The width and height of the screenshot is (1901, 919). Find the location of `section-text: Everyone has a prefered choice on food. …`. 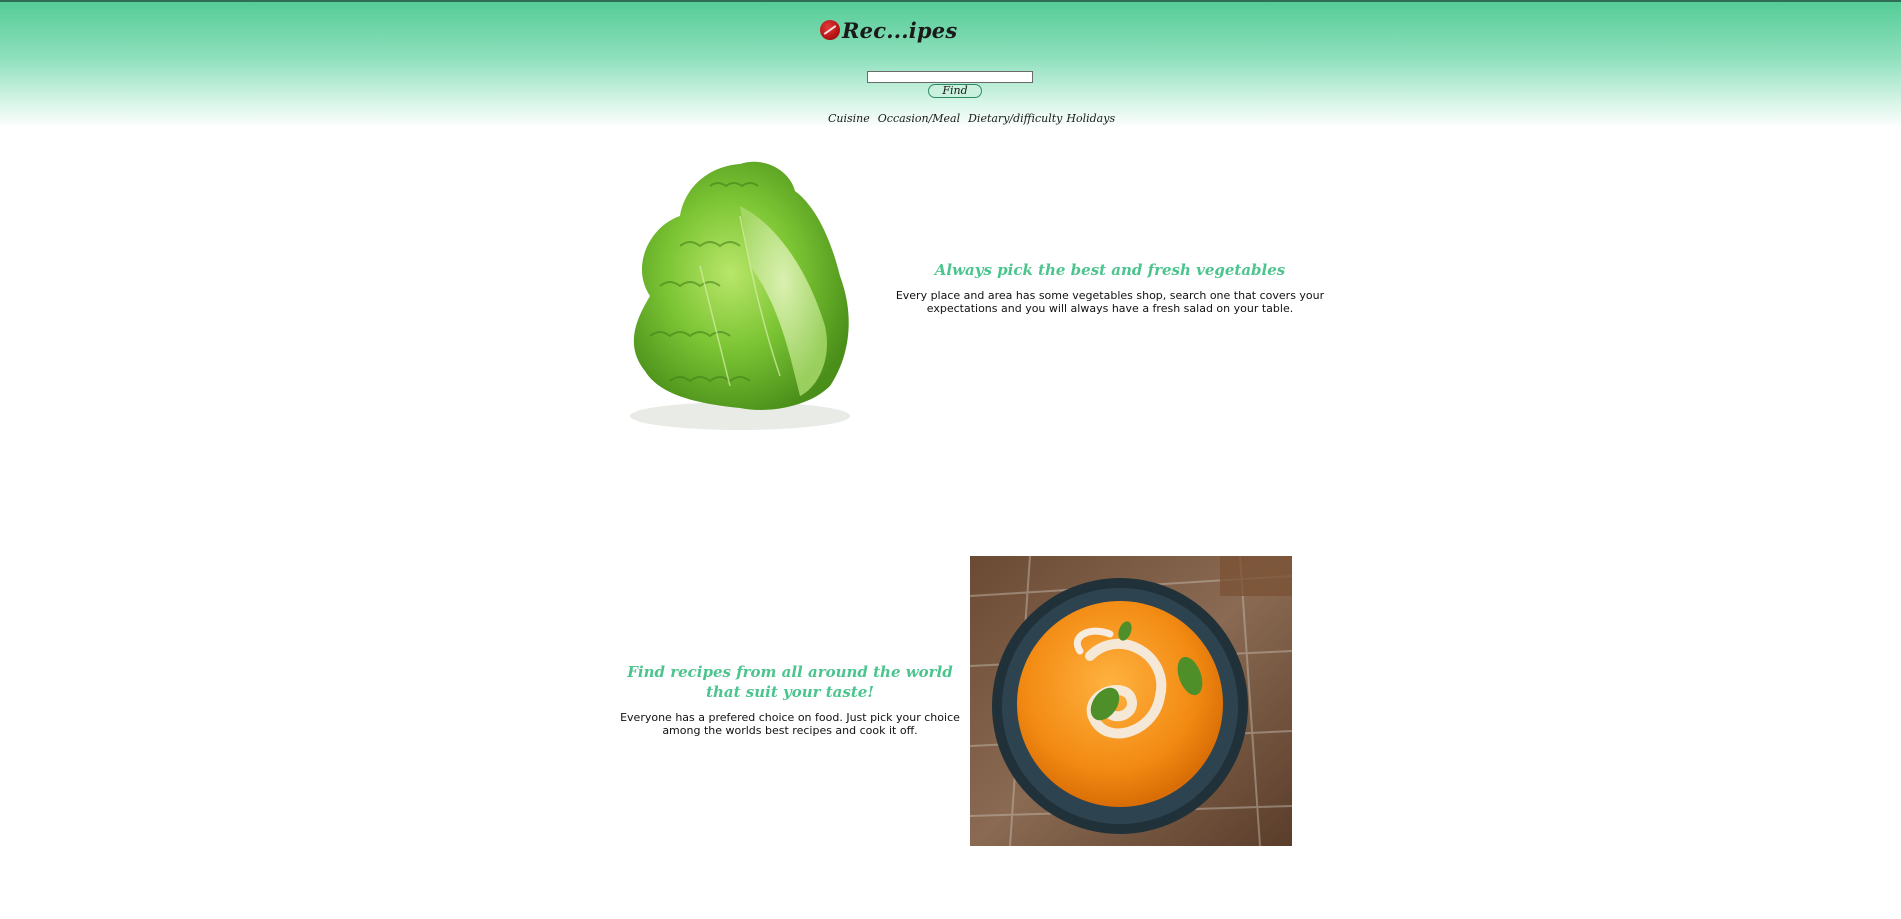

section-text: Everyone has a prefered choice on food. … is located at coordinates (790, 724).